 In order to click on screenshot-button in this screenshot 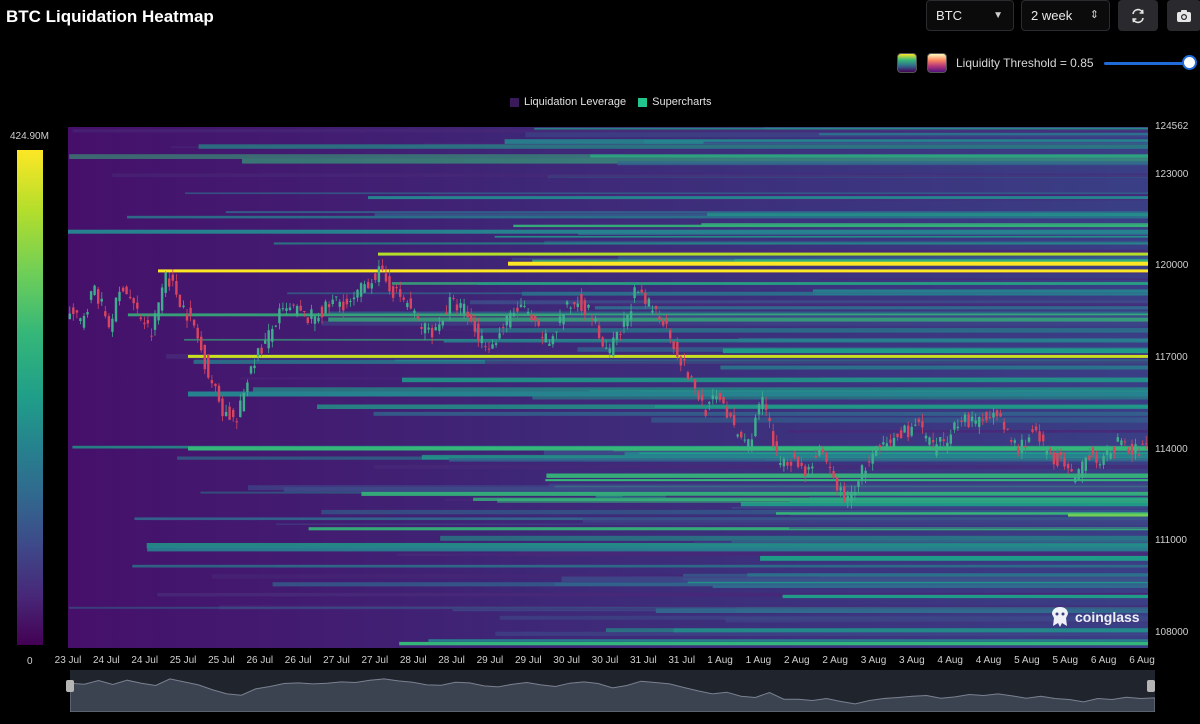, I will do `click(1183, 15)`.